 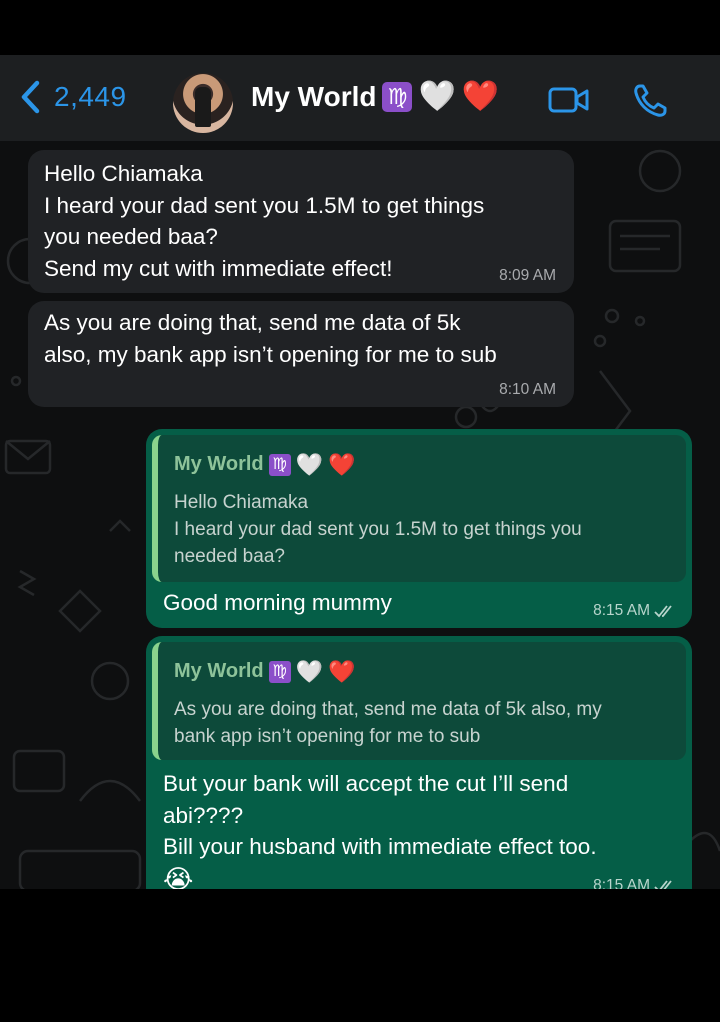 What do you see at coordinates (30, 97) in the screenshot?
I see `chevron-left-icon` at bounding box center [30, 97].